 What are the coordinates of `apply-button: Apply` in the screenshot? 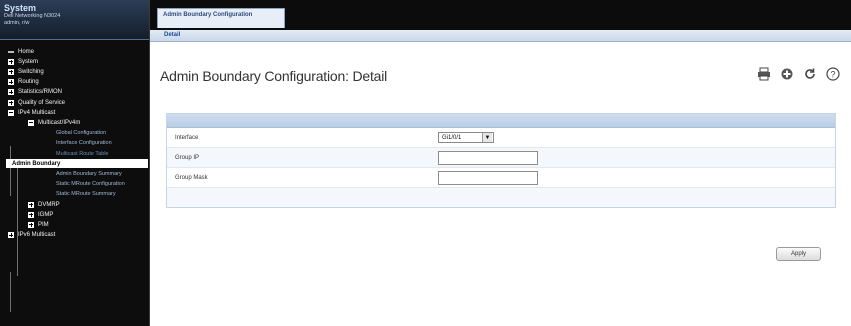 It's located at (798, 254).